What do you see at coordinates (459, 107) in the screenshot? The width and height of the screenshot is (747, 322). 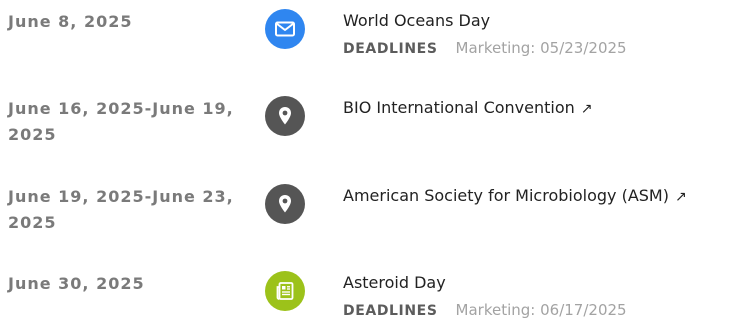 I see `event-title: BIO International Convention` at bounding box center [459, 107].